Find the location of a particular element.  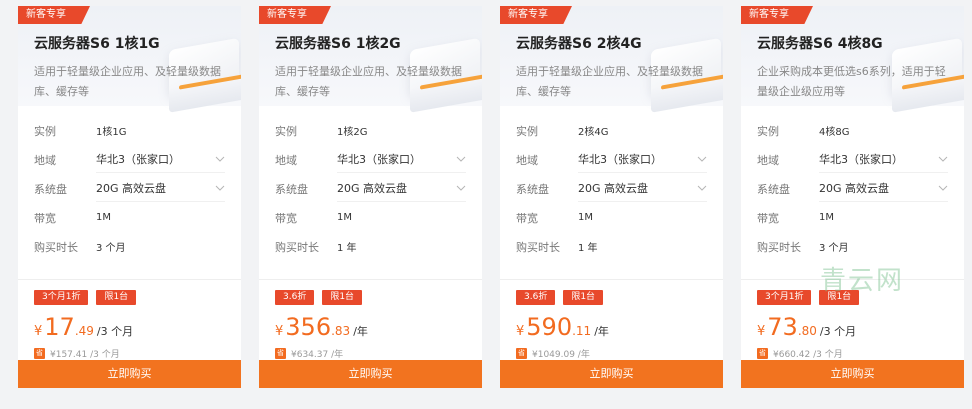

price-decimal: .83 is located at coordinates (341, 331).